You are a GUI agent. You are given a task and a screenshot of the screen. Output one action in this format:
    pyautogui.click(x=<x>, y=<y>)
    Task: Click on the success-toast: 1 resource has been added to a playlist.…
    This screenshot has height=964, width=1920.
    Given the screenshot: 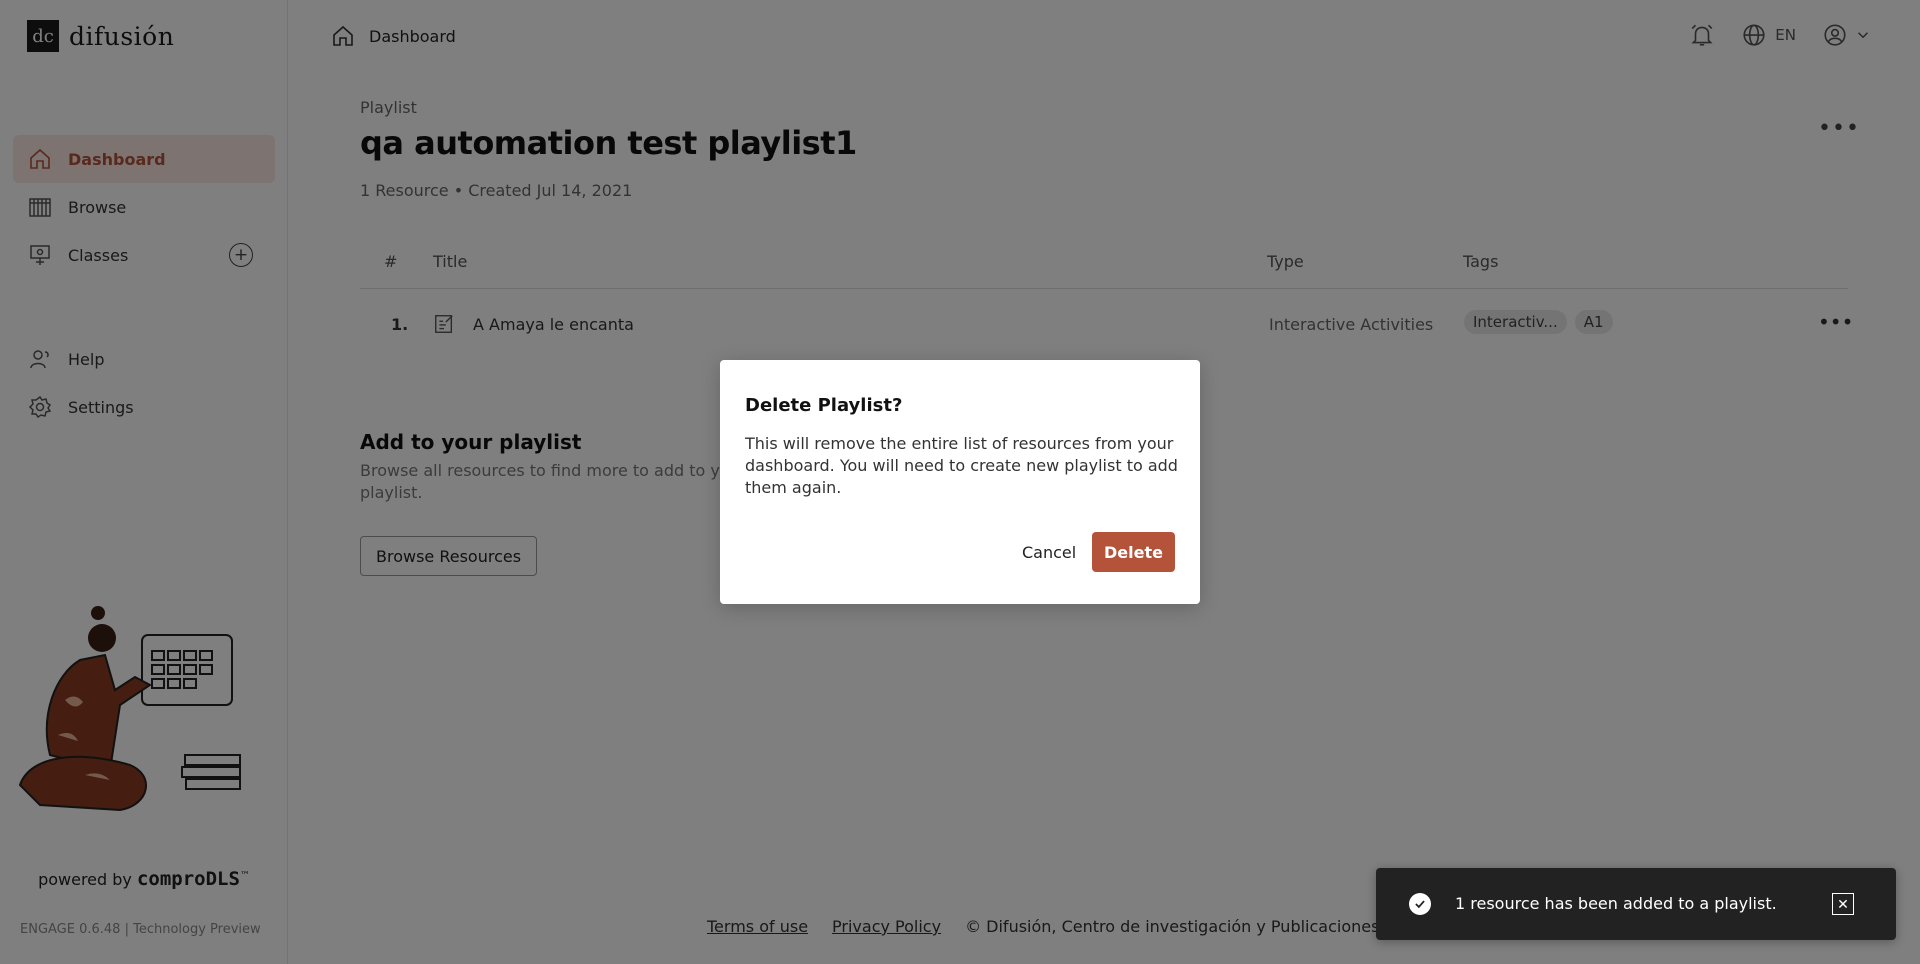 What is the action you would take?
    pyautogui.click(x=1636, y=904)
    